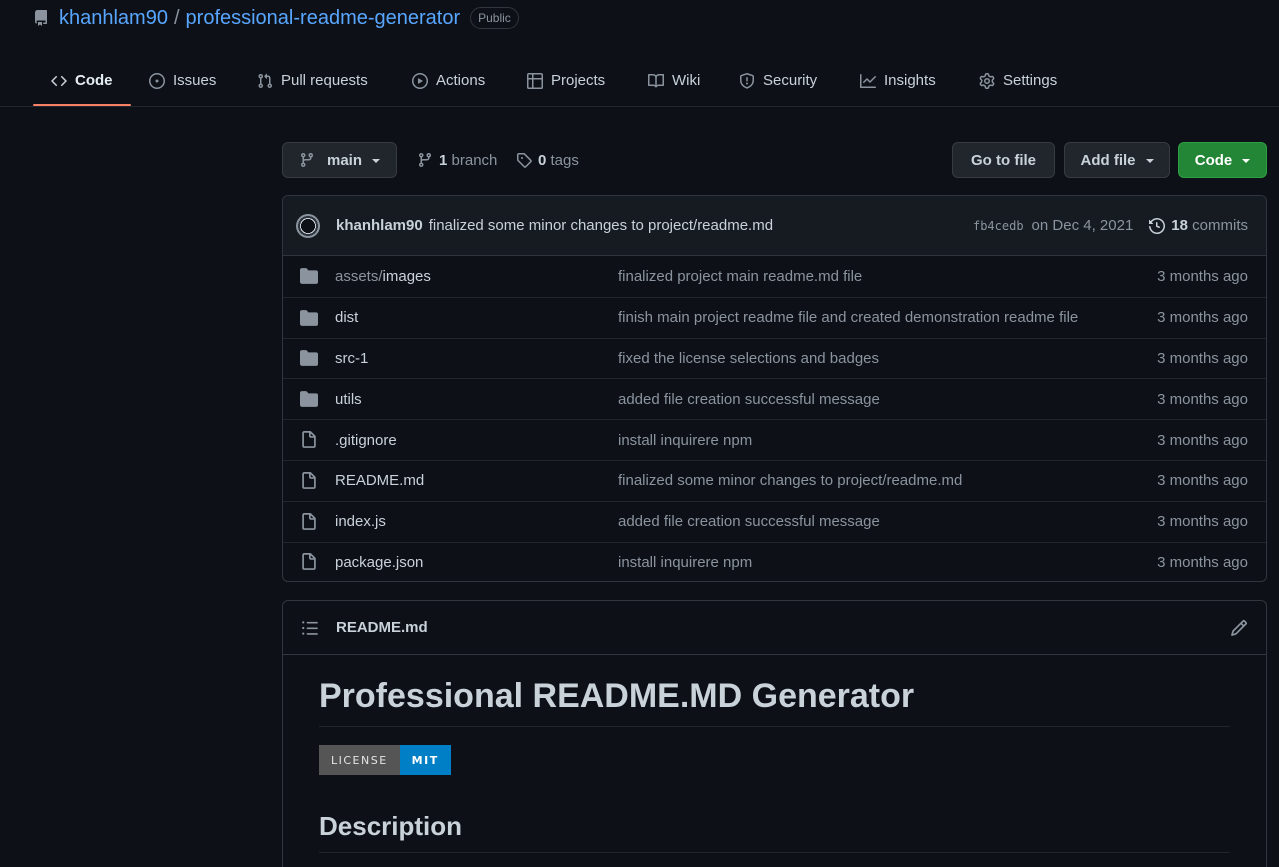 The height and width of the screenshot is (867, 1279). Describe the element at coordinates (182, 80) in the screenshot. I see `tab-issues: Issues` at that location.